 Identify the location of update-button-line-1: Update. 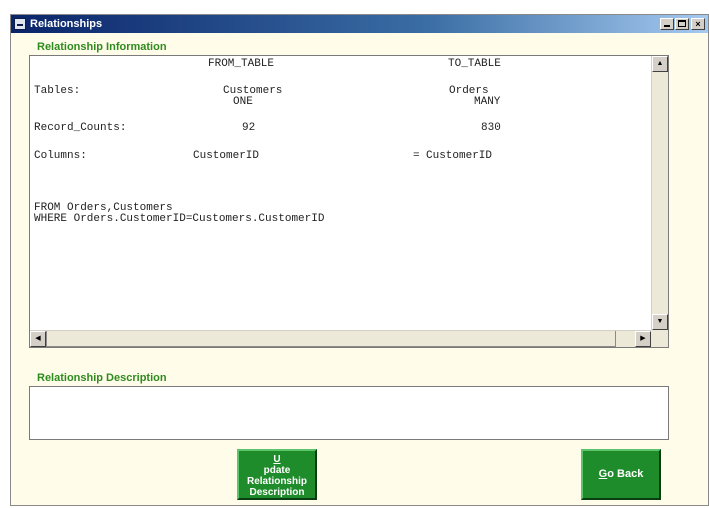
(277, 465).